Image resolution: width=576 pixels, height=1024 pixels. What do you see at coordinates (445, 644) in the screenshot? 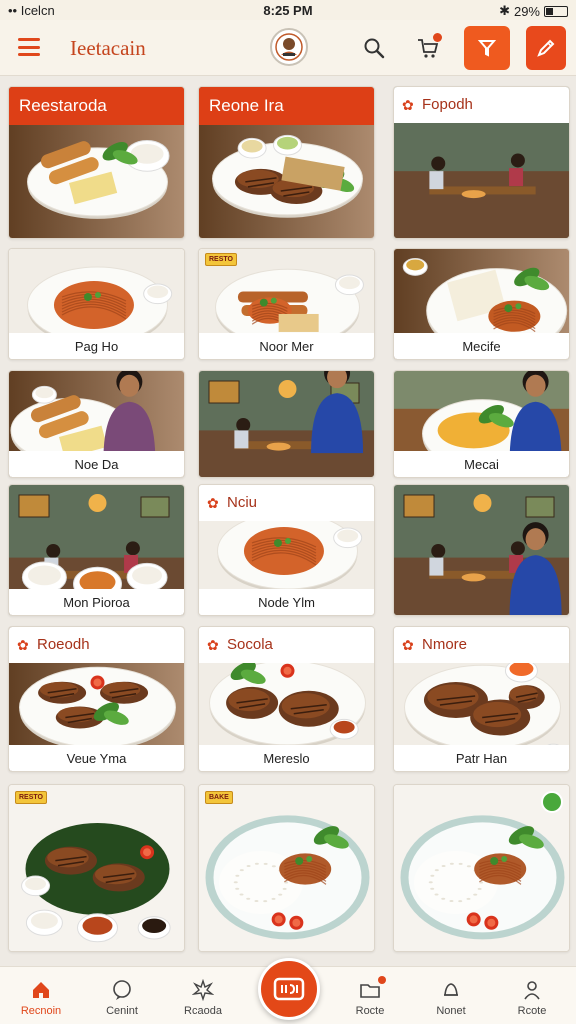
I see `card-title-text: Nmore` at bounding box center [445, 644].